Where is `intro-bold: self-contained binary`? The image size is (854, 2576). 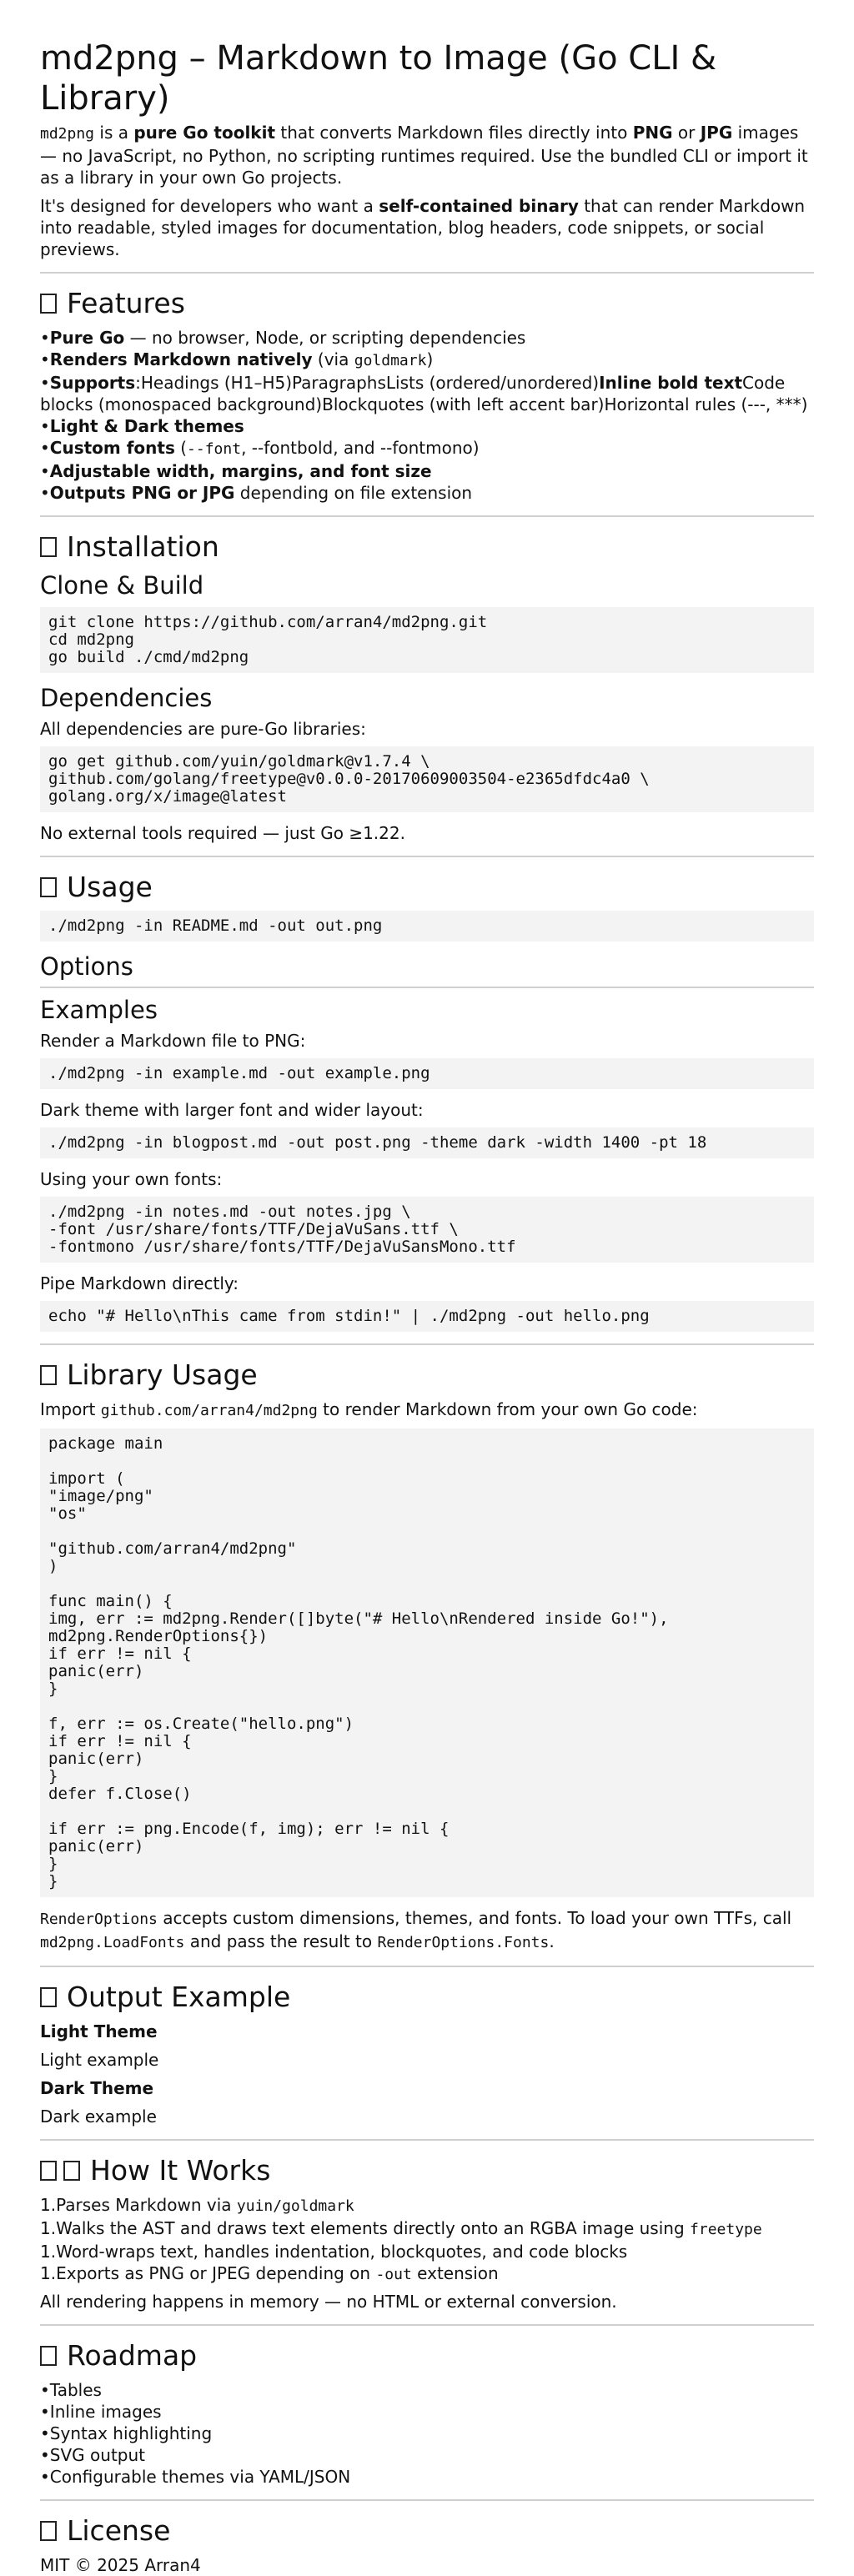 intro-bold: self-contained binary is located at coordinates (479, 206).